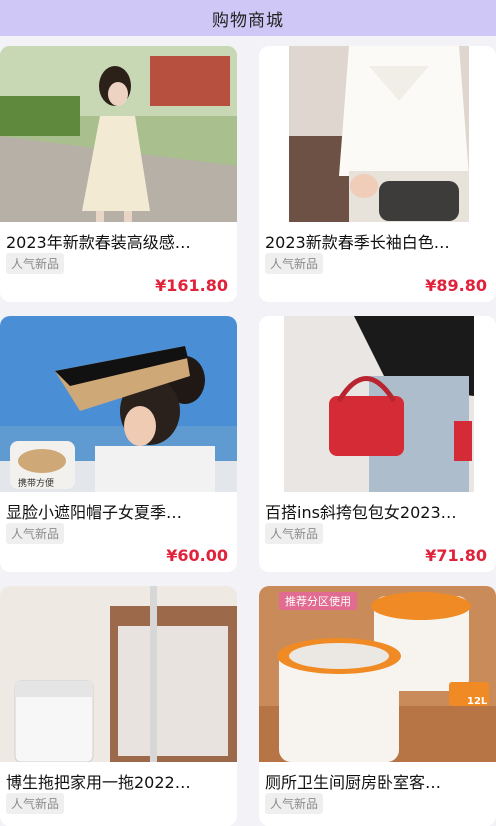 The image size is (496, 826). I want to click on product-card: 博生拖把家用一拖2022… 人气新品, so click(118, 706).